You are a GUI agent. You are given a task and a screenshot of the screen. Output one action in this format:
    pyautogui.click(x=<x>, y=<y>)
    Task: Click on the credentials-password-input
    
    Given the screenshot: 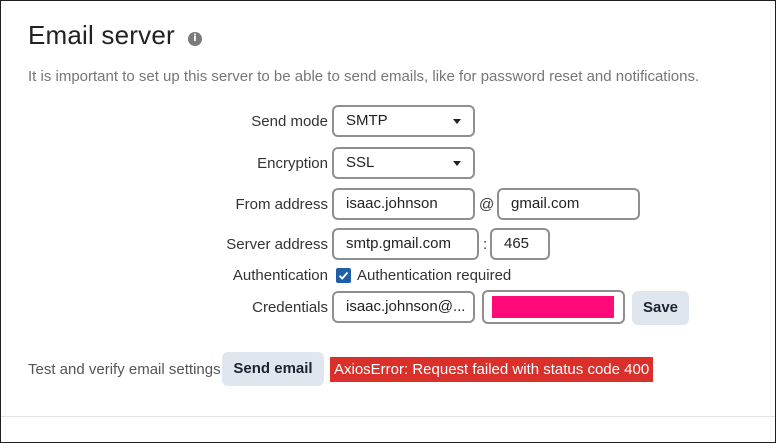 What is the action you would take?
    pyautogui.click(x=553, y=307)
    